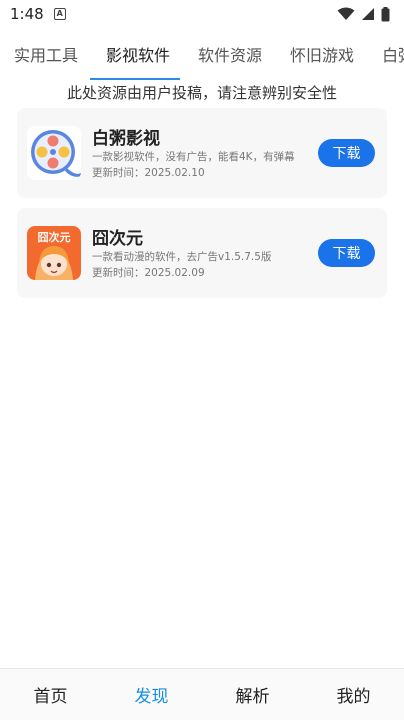  What do you see at coordinates (353, 694) in the screenshot?
I see `nav-mine: 我的` at bounding box center [353, 694].